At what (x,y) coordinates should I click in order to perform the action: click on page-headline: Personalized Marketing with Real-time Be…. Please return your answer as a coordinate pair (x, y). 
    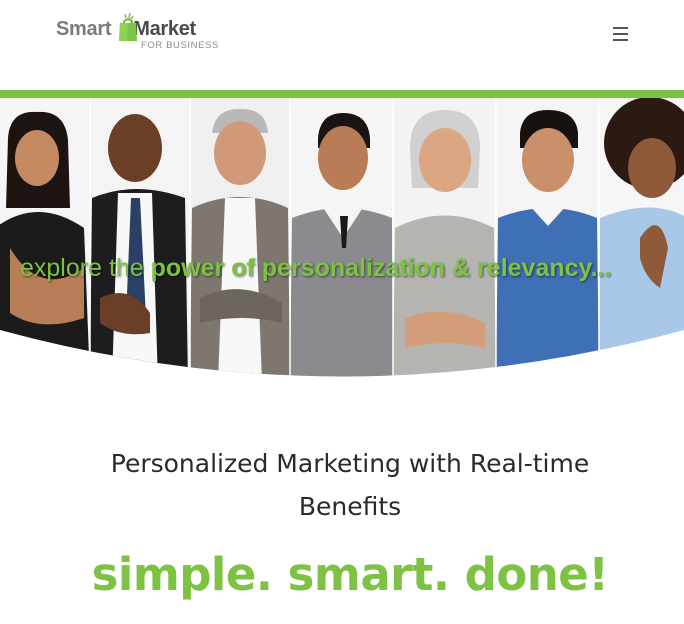
    Looking at the image, I should click on (350, 485).